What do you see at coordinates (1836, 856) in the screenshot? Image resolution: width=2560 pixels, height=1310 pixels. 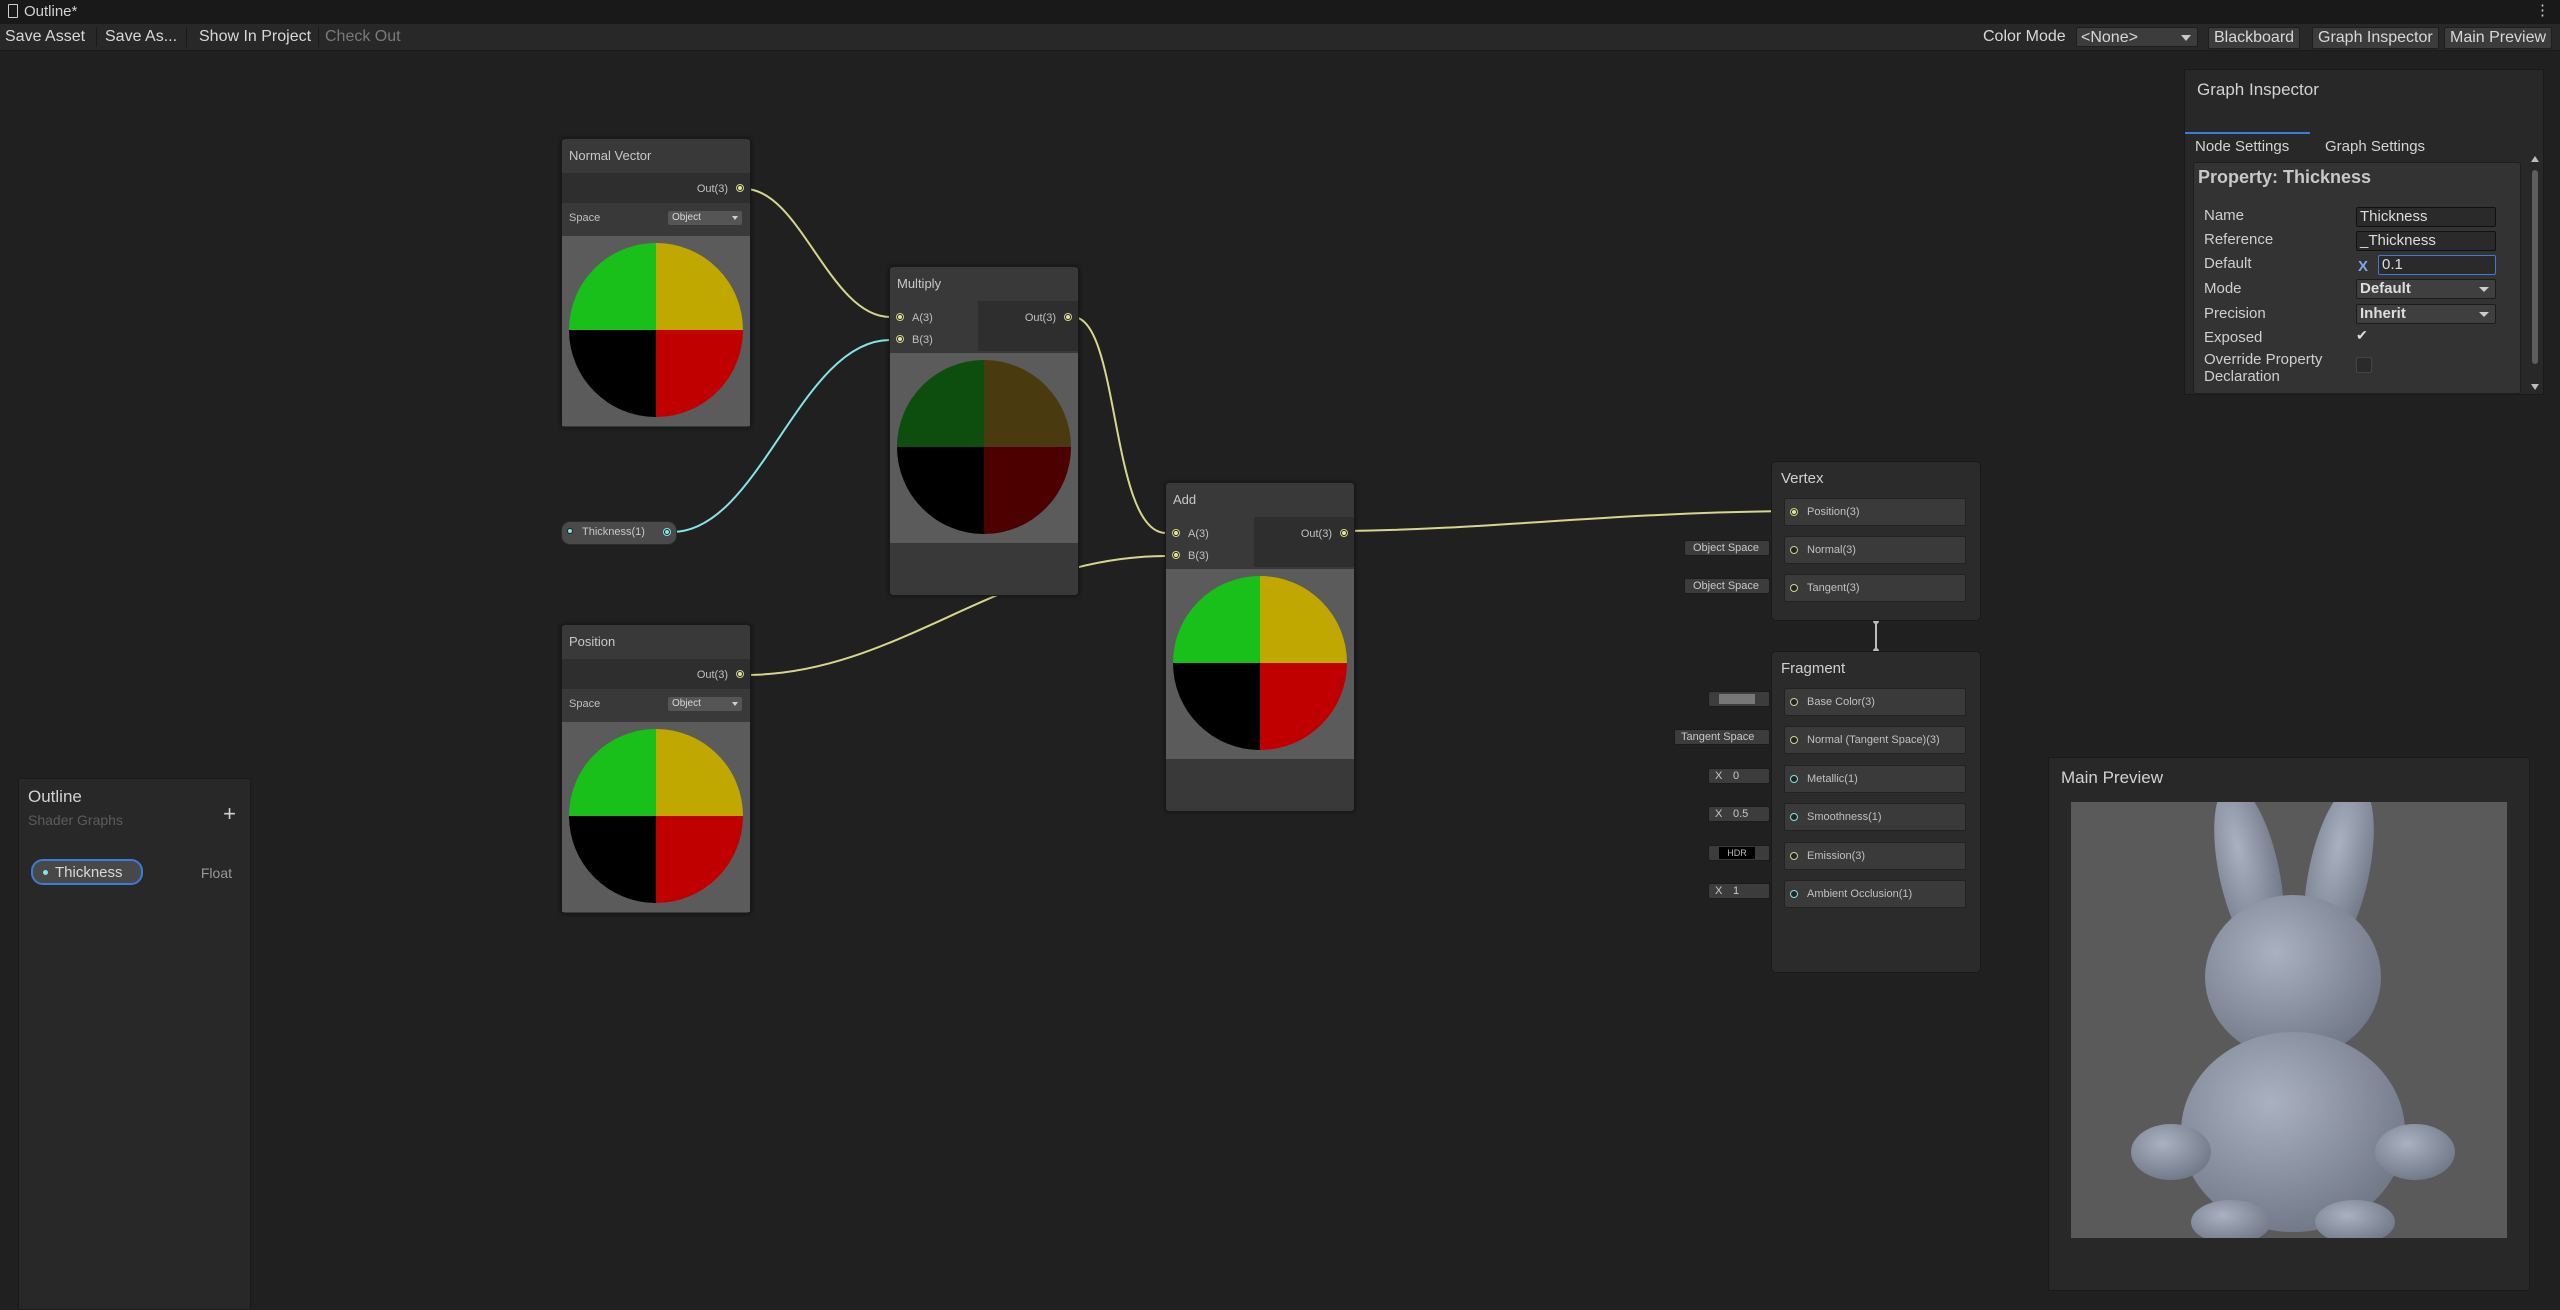 I see `block-label: Emission(3)` at bounding box center [1836, 856].